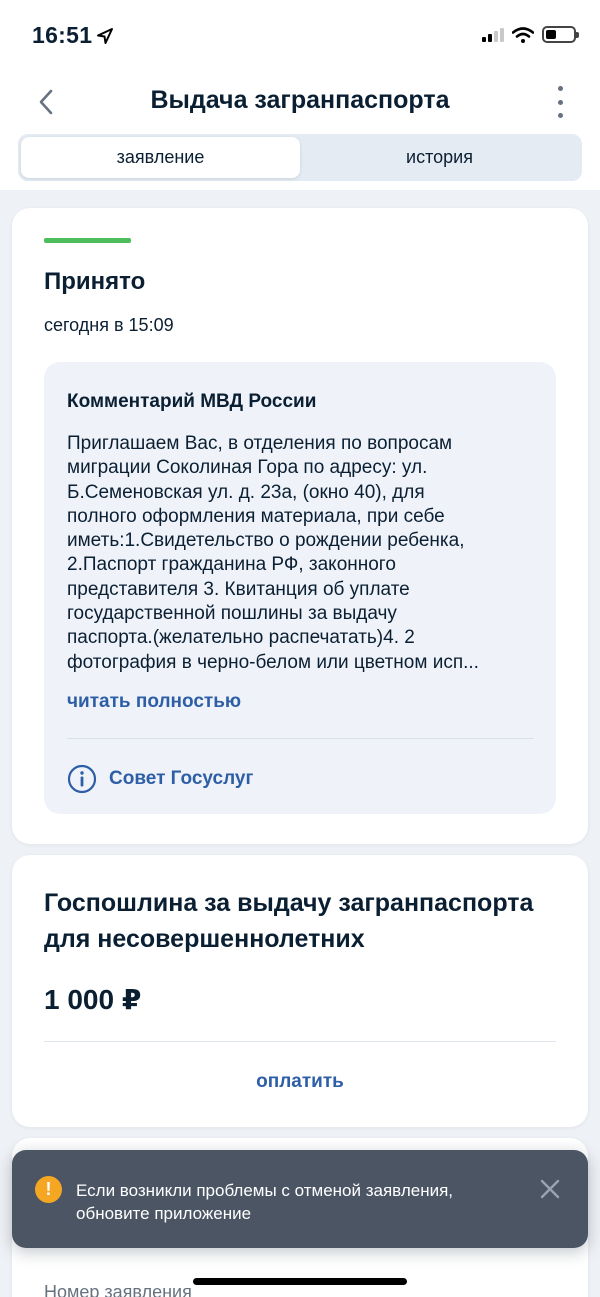 The height and width of the screenshot is (1297, 600). I want to click on advice-label: Совет Госуслуг, so click(181, 778).